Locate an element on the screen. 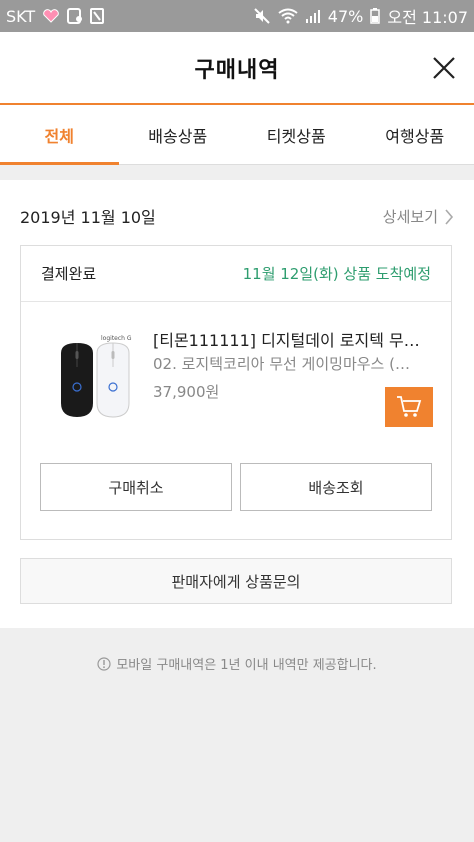 The height and width of the screenshot is (842, 474). info-icon is located at coordinates (104, 663).